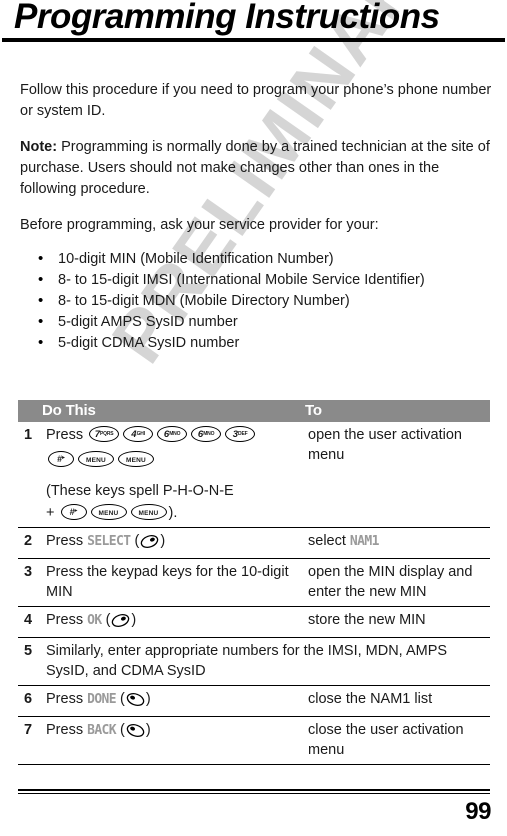  I want to click on step-instruction: Press OK (), so click(171, 622).